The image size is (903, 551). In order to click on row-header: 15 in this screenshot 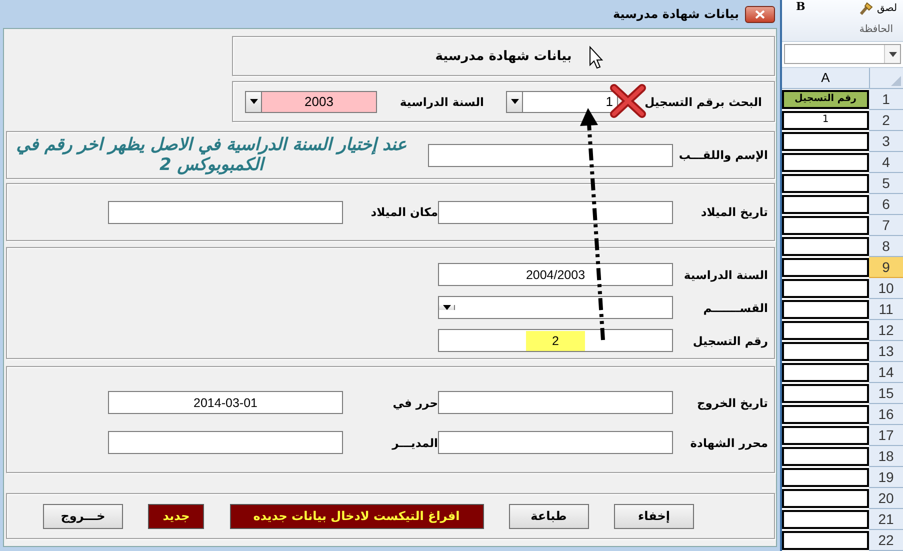, I will do `click(886, 393)`.